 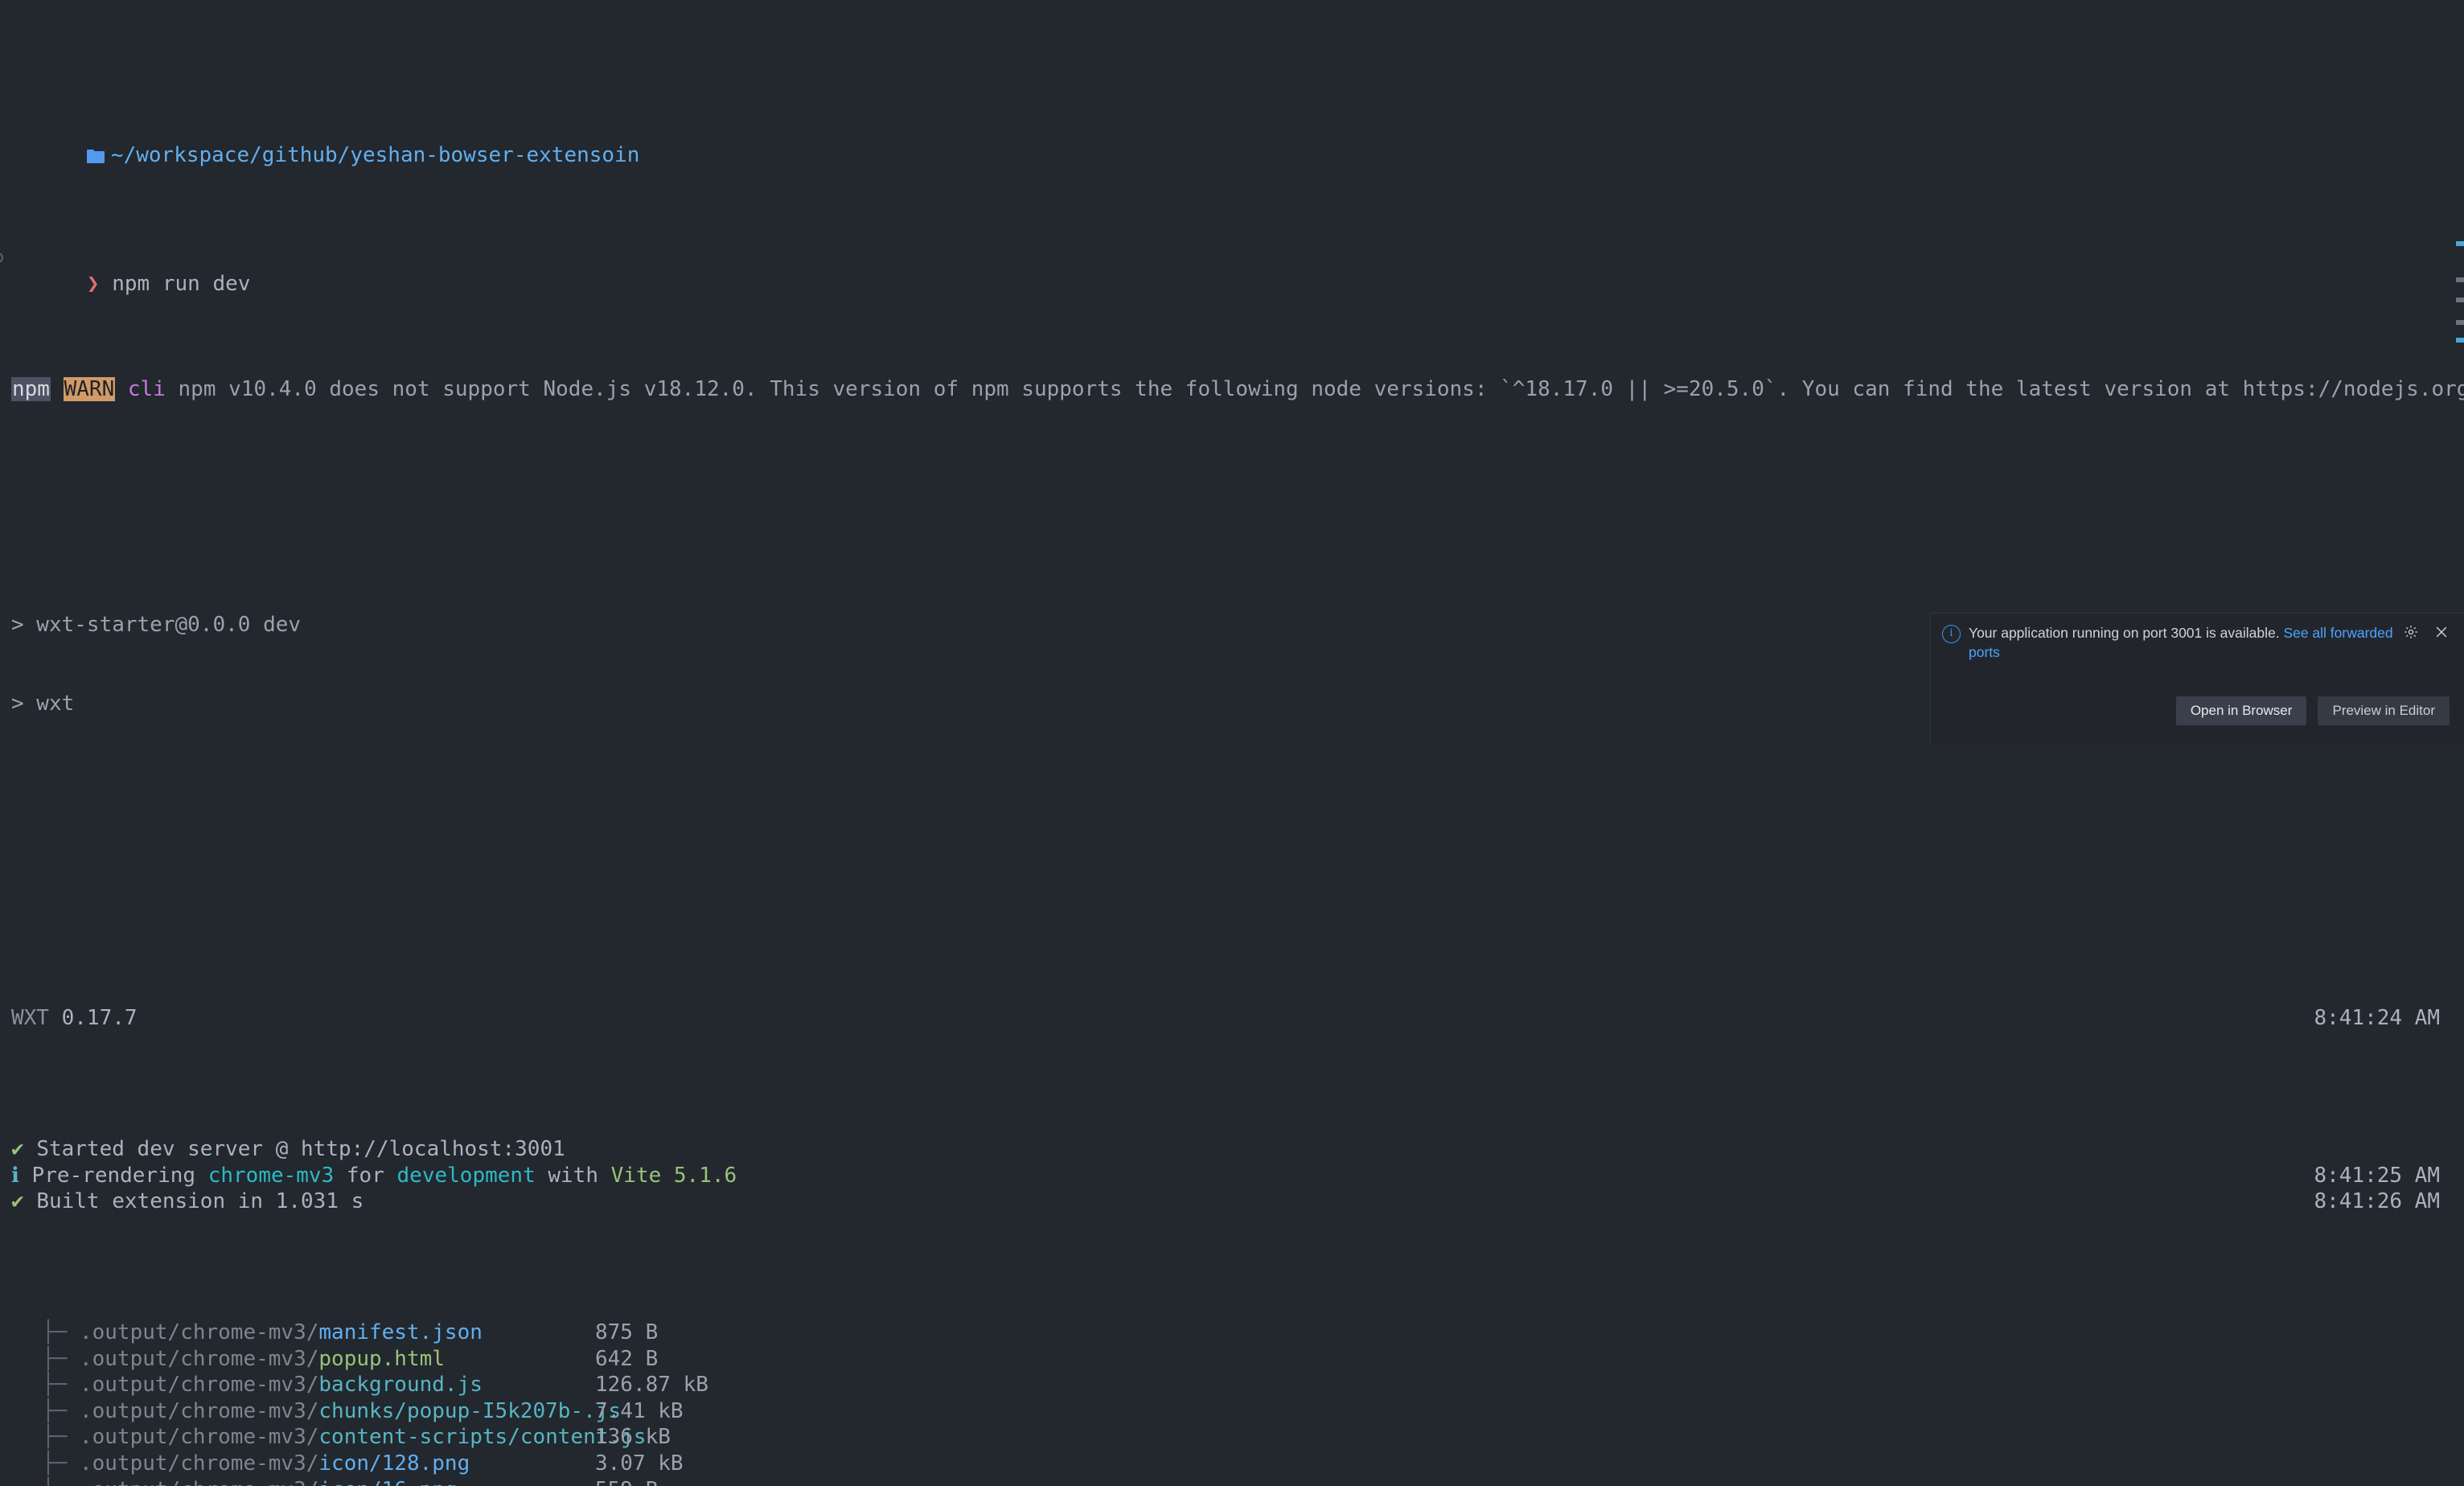 I want to click on wxt-entry-text: chrome-mv3, so click(x=271, y=1175).